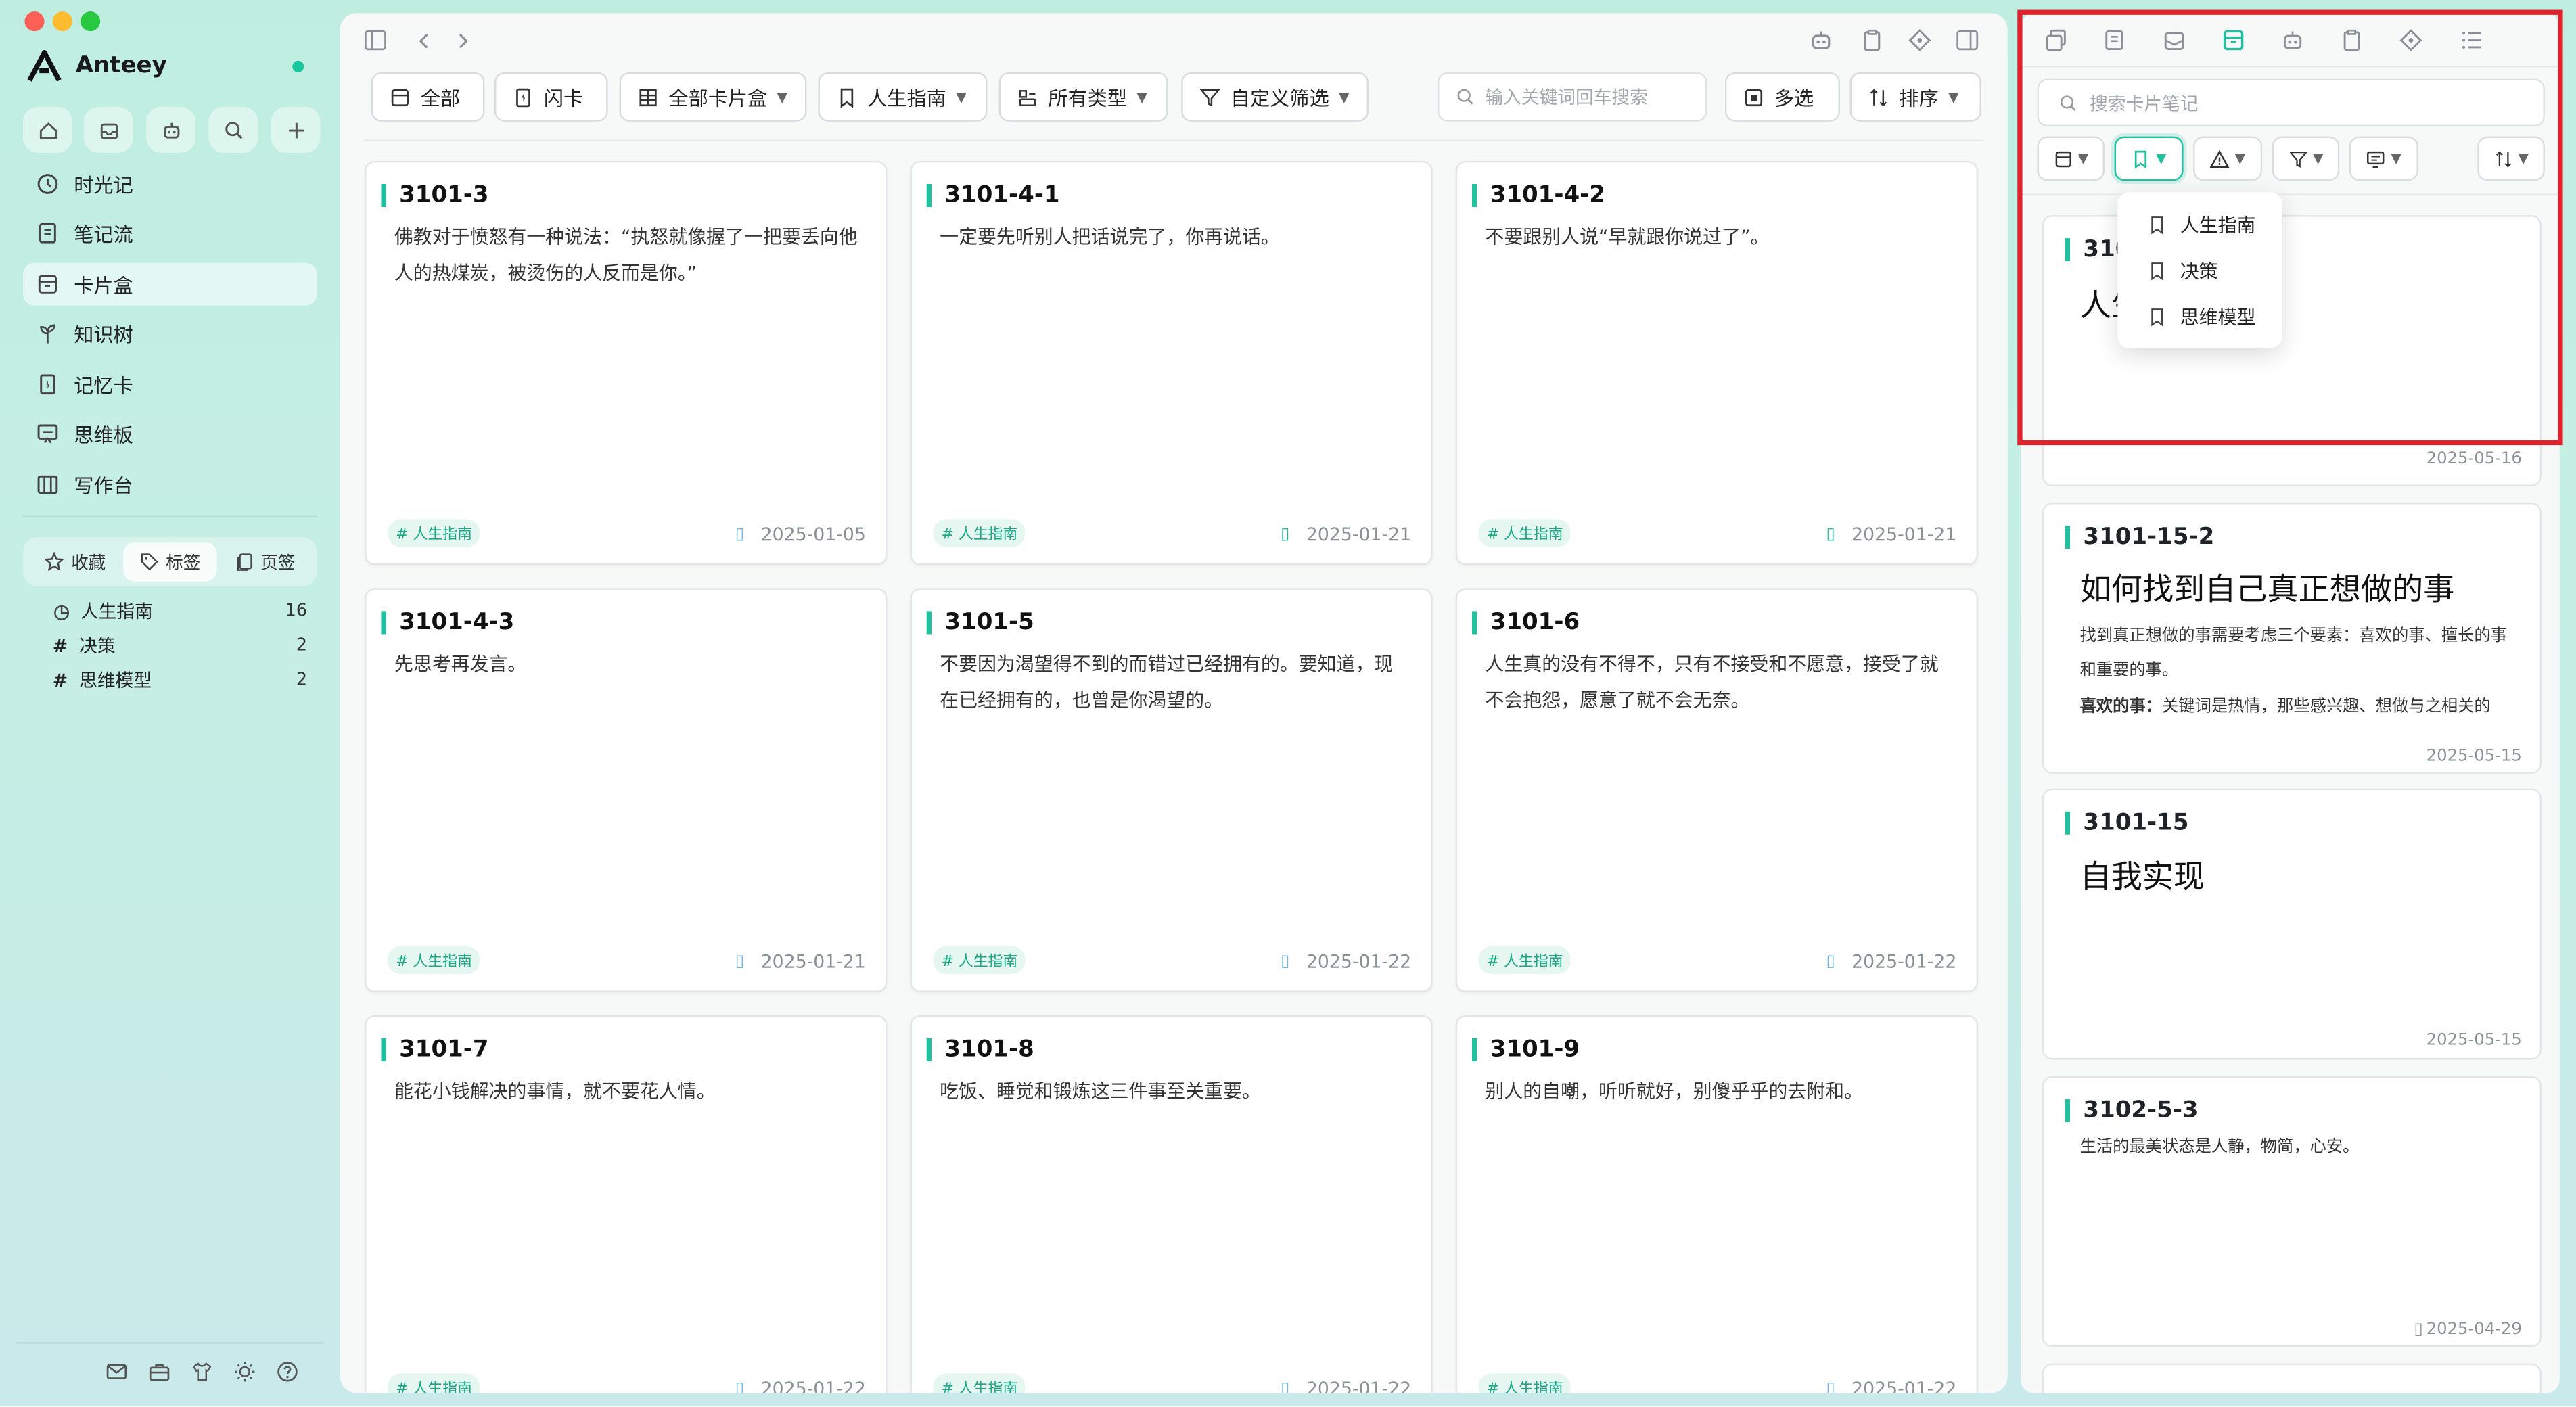  What do you see at coordinates (244, 1372) in the screenshot?
I see `sun-icon` at bounding box center [244, 1372].